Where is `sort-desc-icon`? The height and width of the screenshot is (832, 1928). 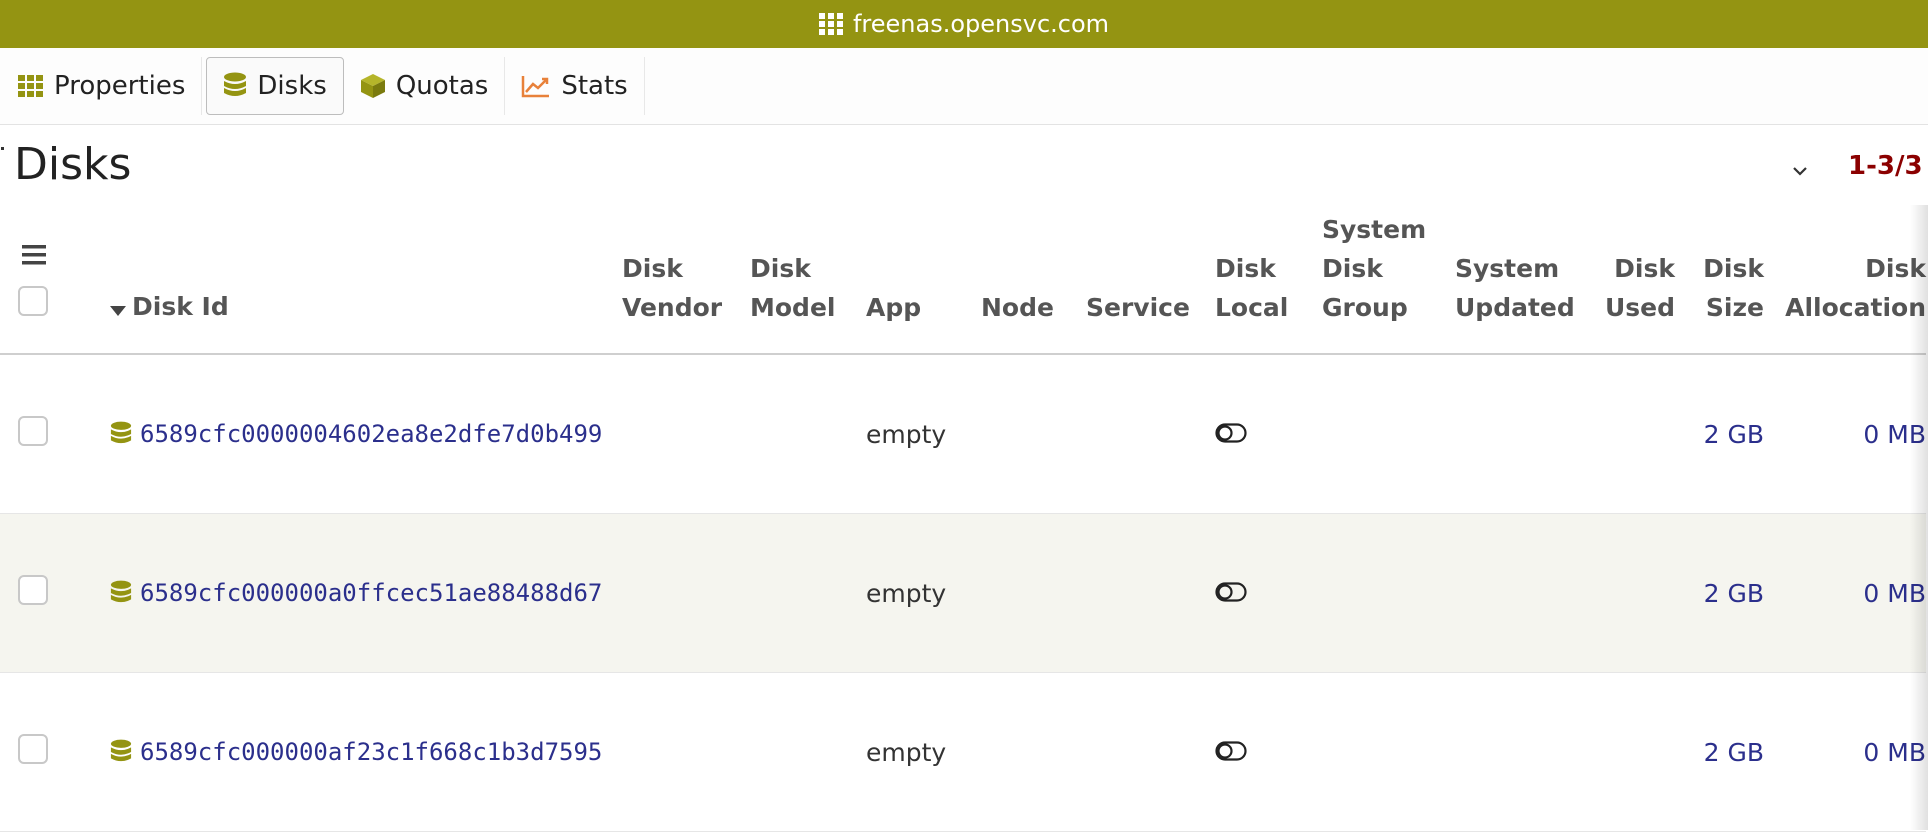
sort-desc-icon is located at coordinates (118, 307).